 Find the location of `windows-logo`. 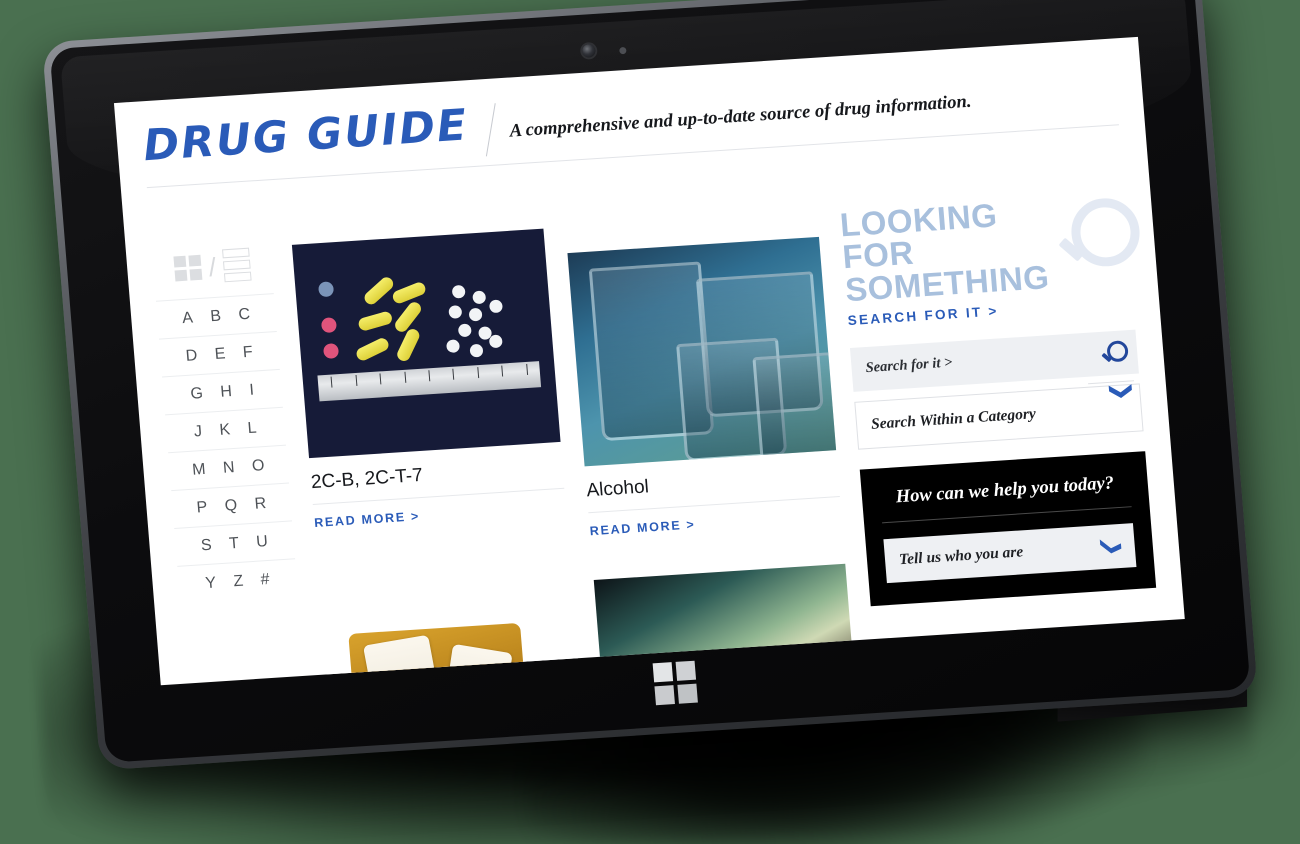

windows-logo is located at coordinates (675, 683).